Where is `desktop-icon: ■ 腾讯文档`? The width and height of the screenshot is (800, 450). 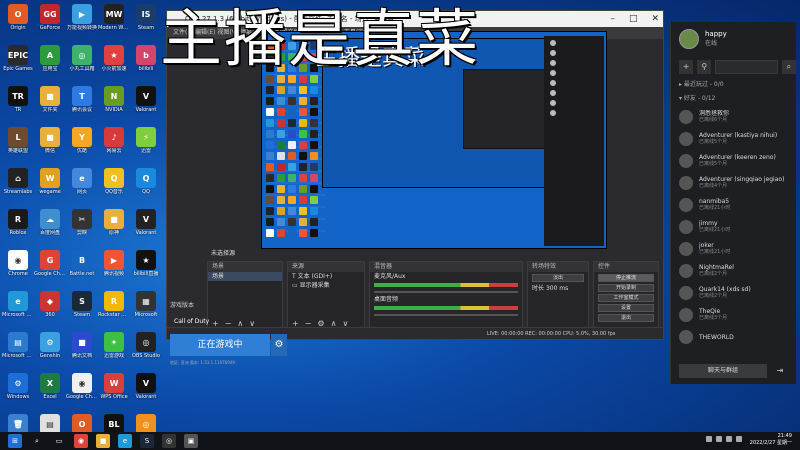
desktop-icon: ■ 腾讯文档 is located at coordinates (82, 350).